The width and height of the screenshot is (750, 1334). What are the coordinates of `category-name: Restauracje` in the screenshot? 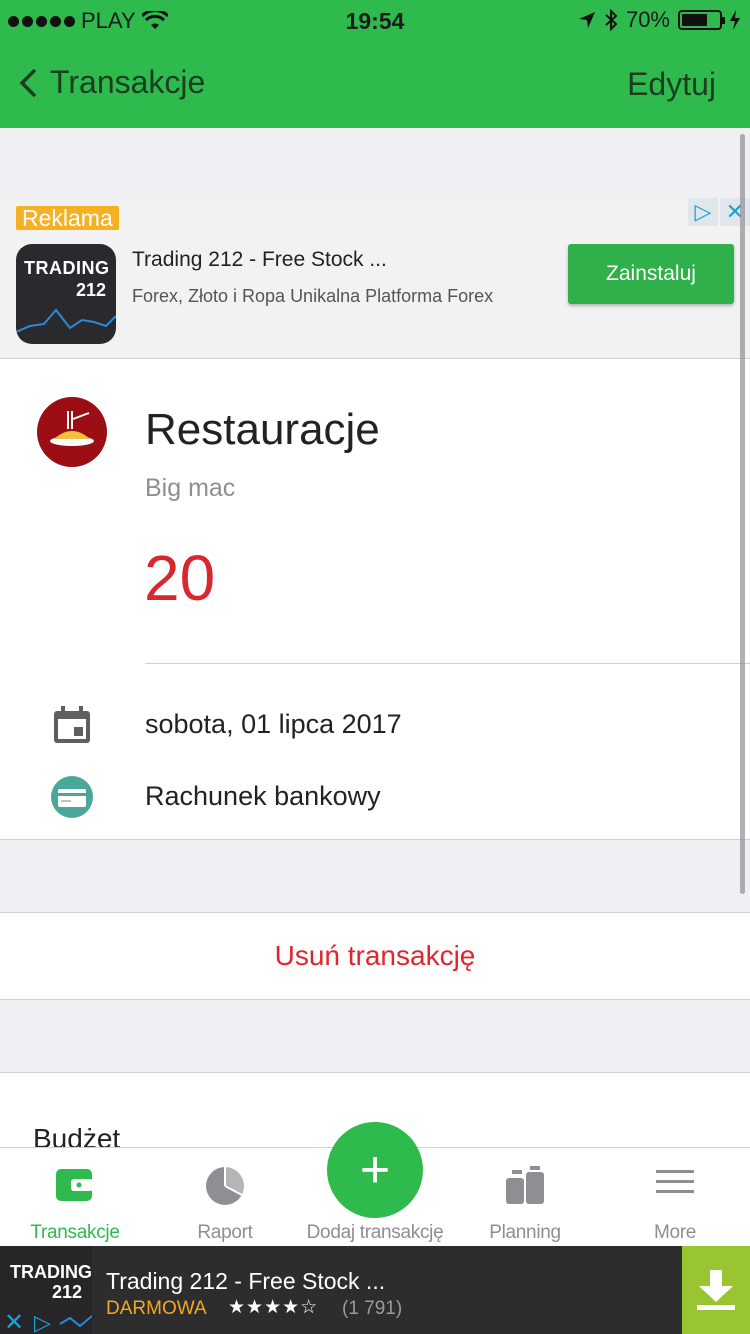 It's located at (262, 429).